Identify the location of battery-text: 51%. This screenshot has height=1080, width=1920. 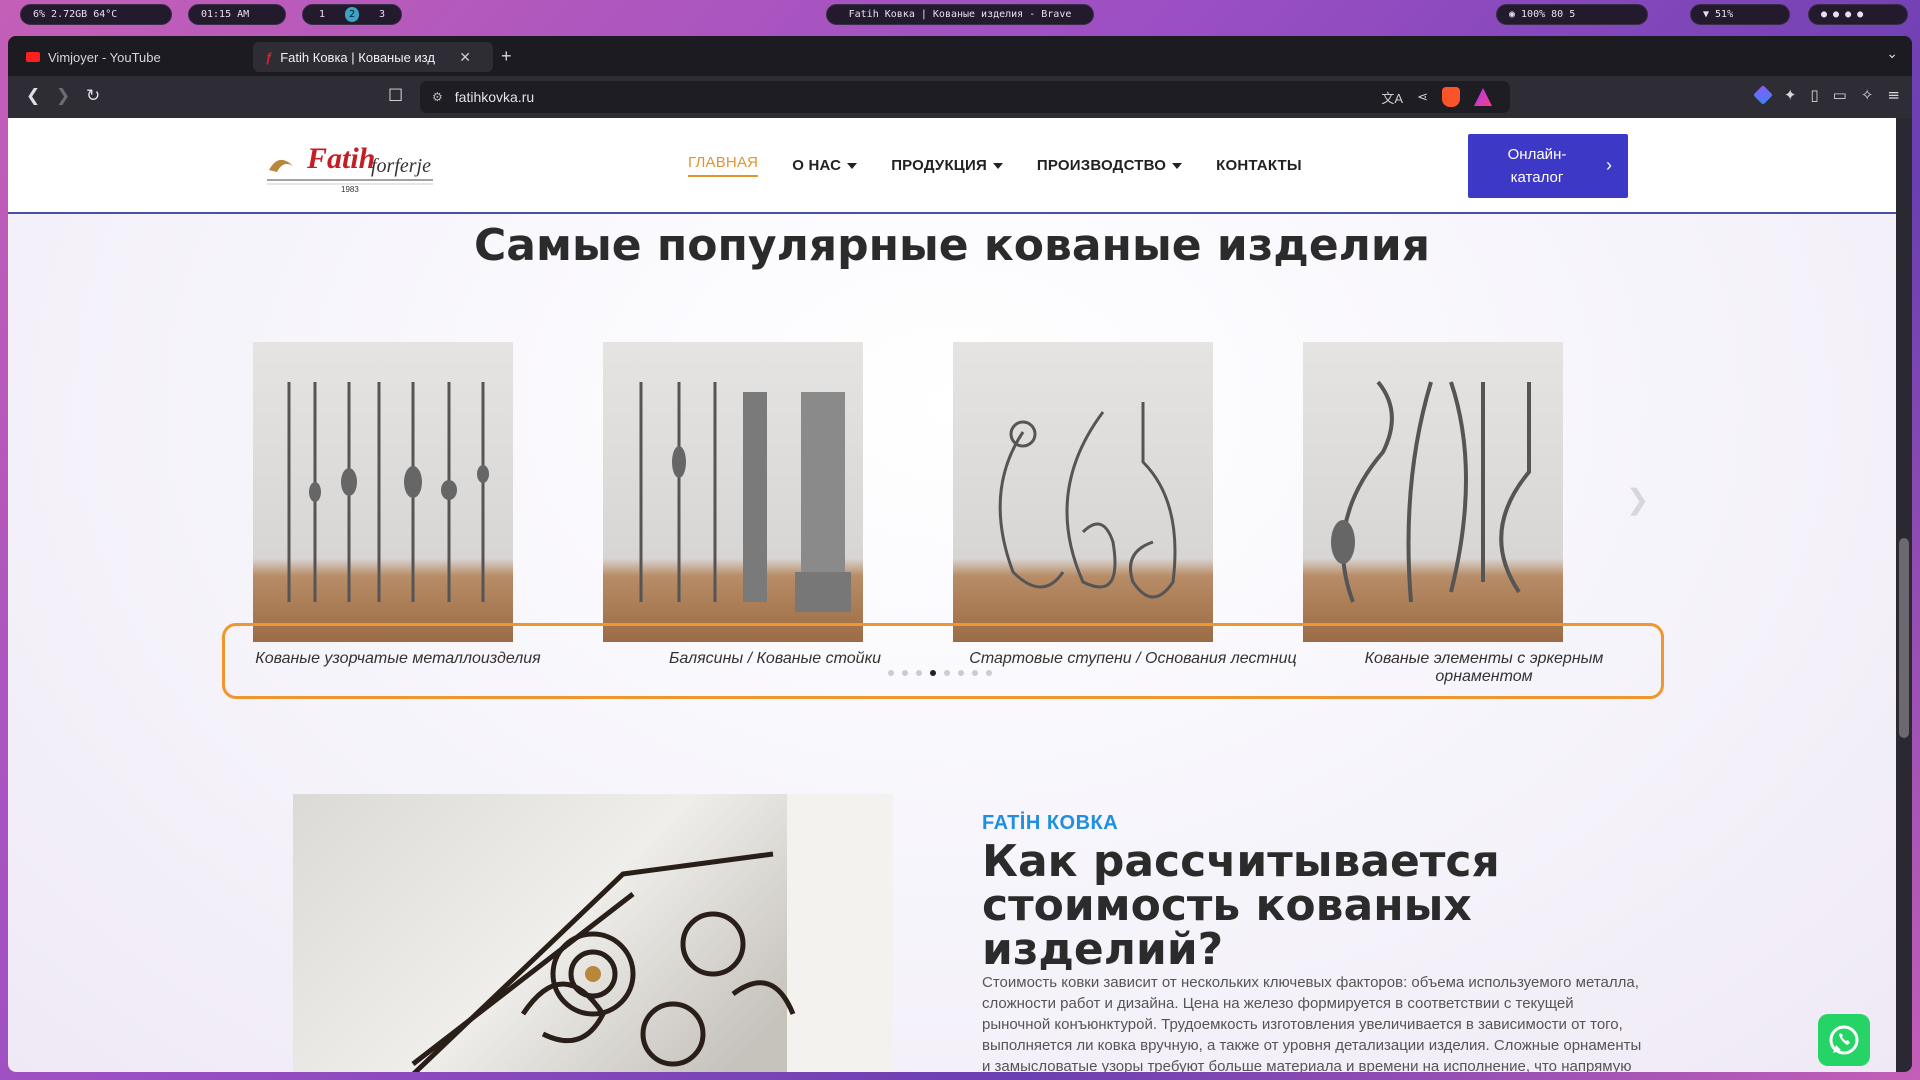
(1724, 14).